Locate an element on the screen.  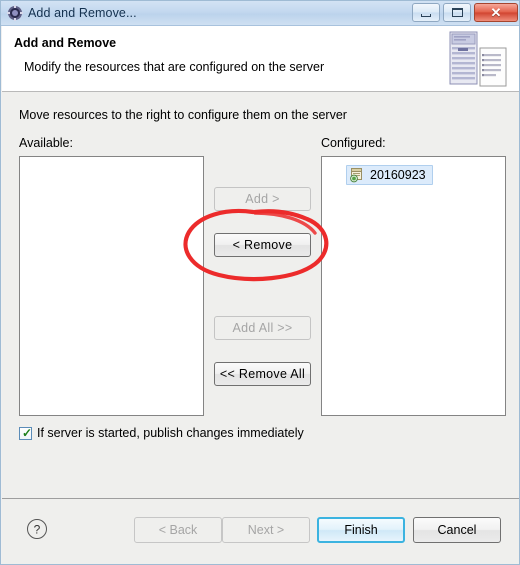
window-controls: ✕ is located at coordinates (465, 12).